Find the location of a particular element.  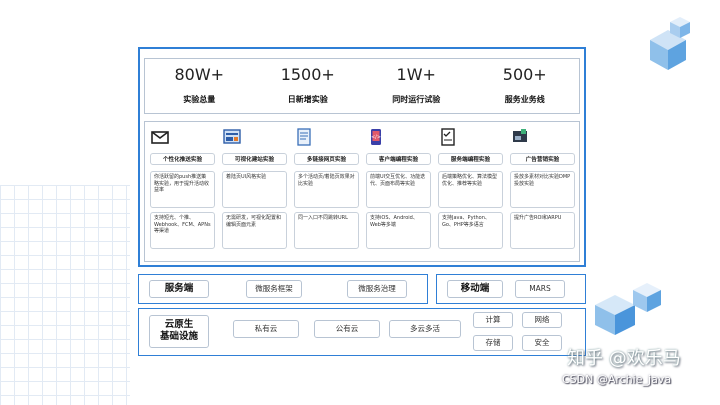

zhihu-watermark: 知乎 @欢乐马 is located at coordinates (624, 358).